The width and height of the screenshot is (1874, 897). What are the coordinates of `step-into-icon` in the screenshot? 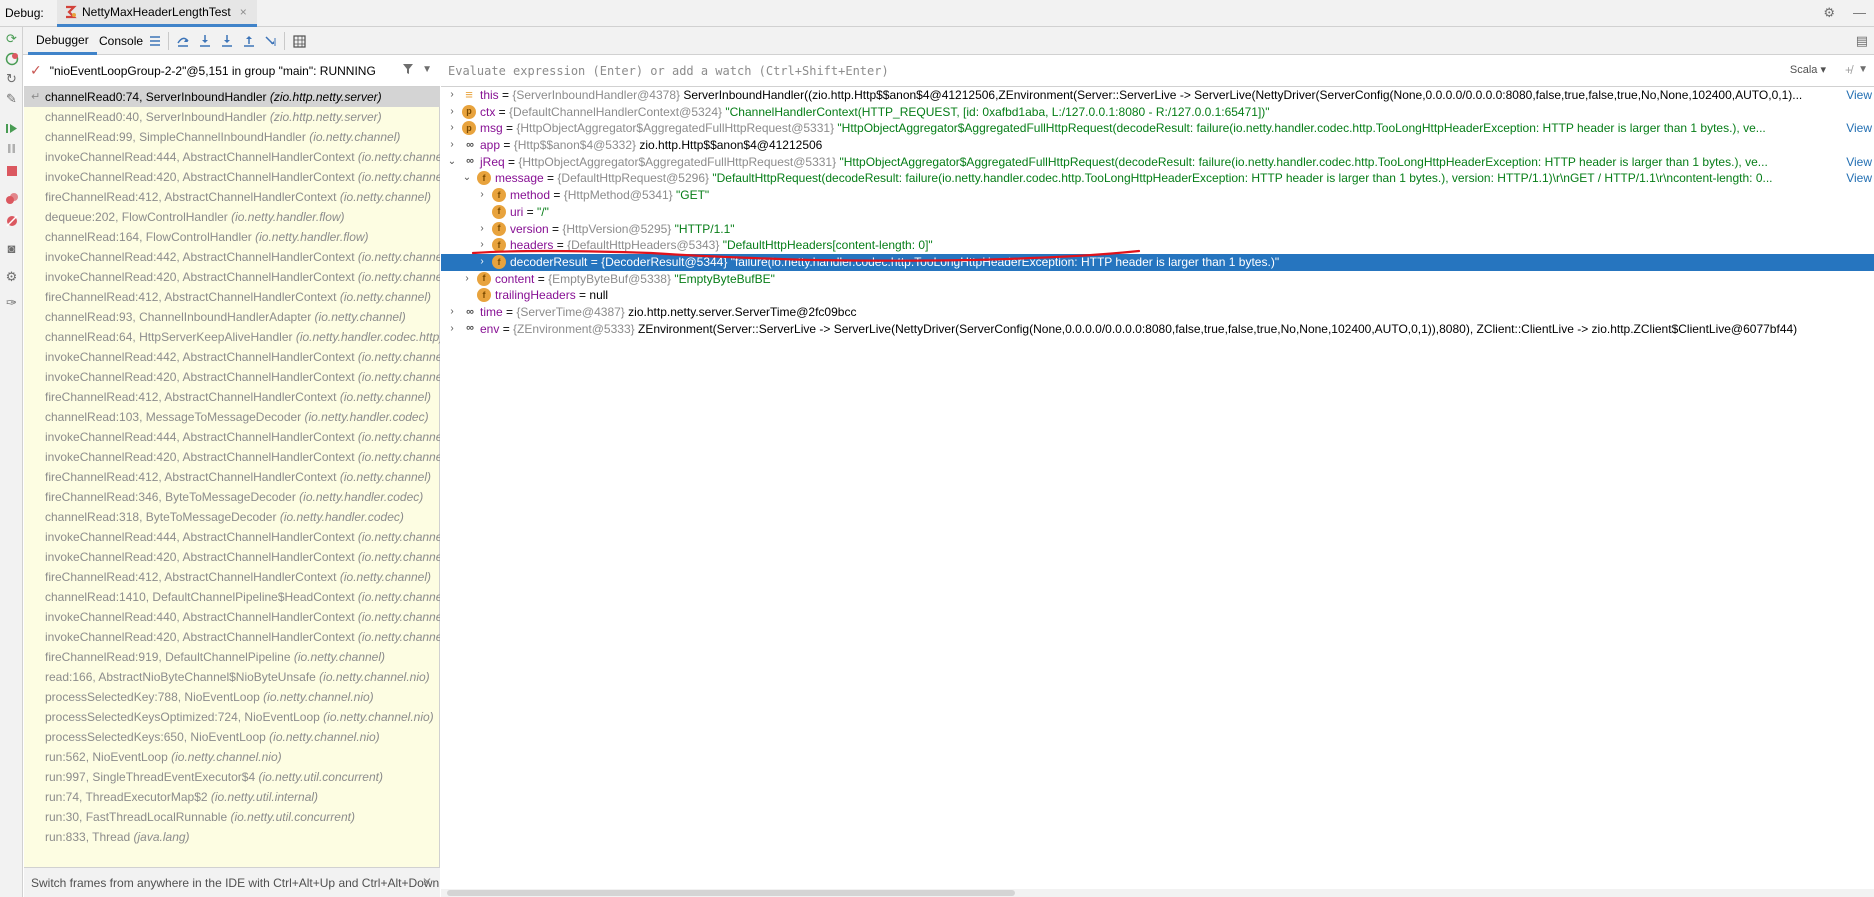 It's located at (205, 41).